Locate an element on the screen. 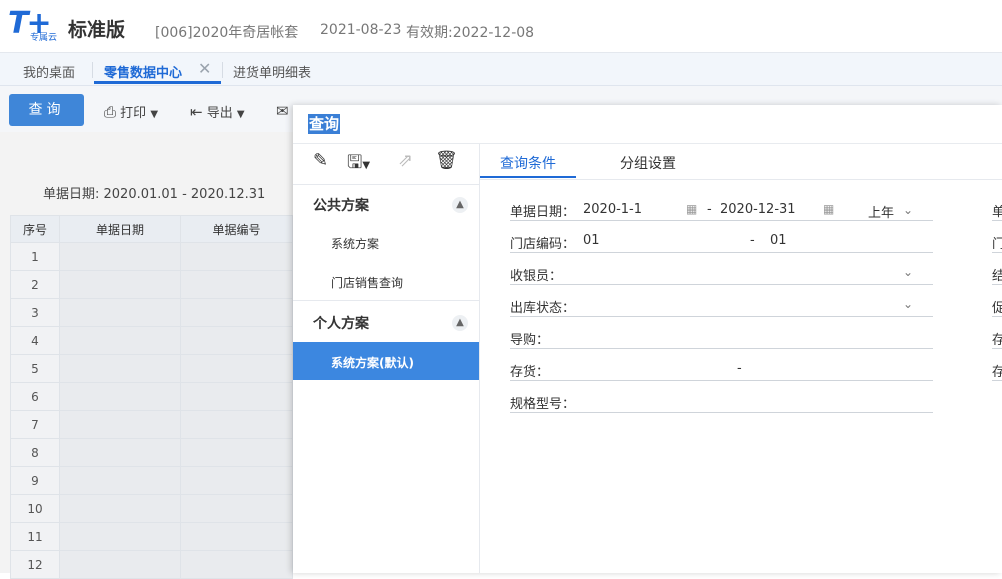 Image resolution: width=1002 pixels, height=579 pixels. row-number: 5 is located at coordinates (35, 368).